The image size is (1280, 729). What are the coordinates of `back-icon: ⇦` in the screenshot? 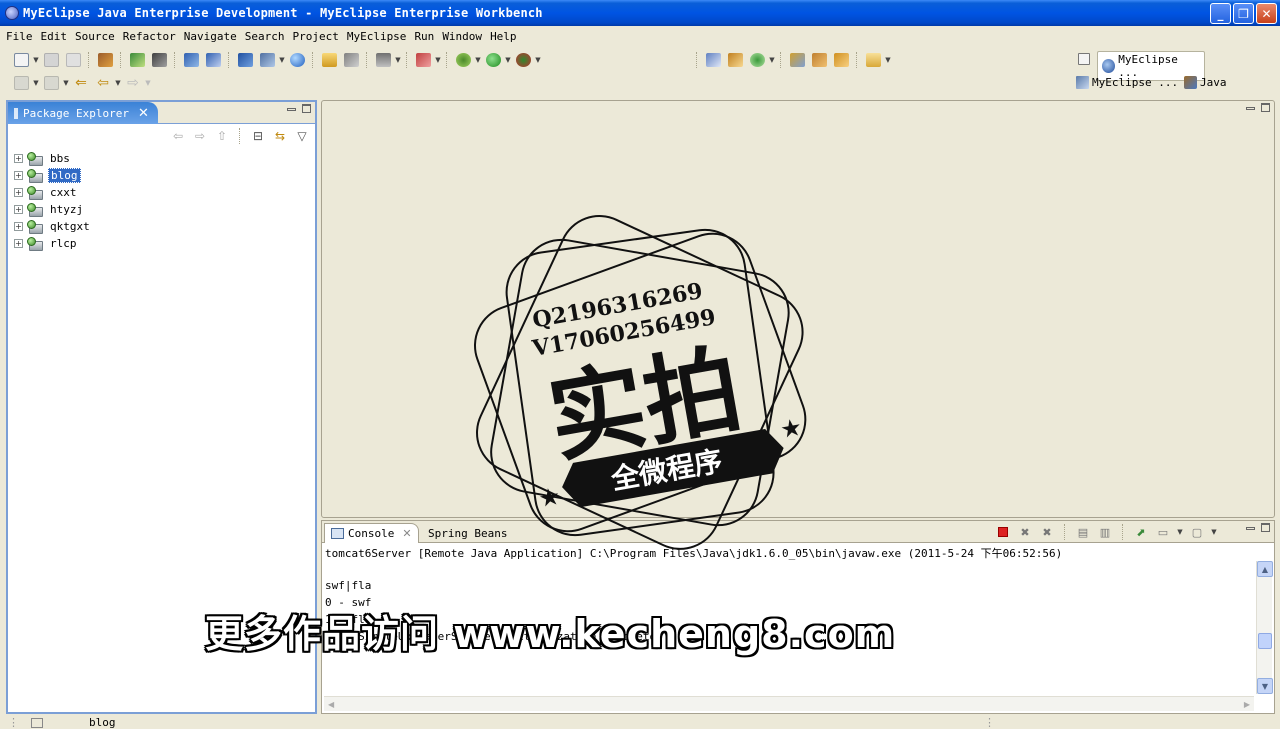 It's located at (103, 83).